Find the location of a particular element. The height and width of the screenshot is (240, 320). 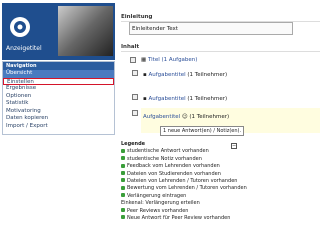

nav-item-options: Optionen is located at coordinates (58, 97).